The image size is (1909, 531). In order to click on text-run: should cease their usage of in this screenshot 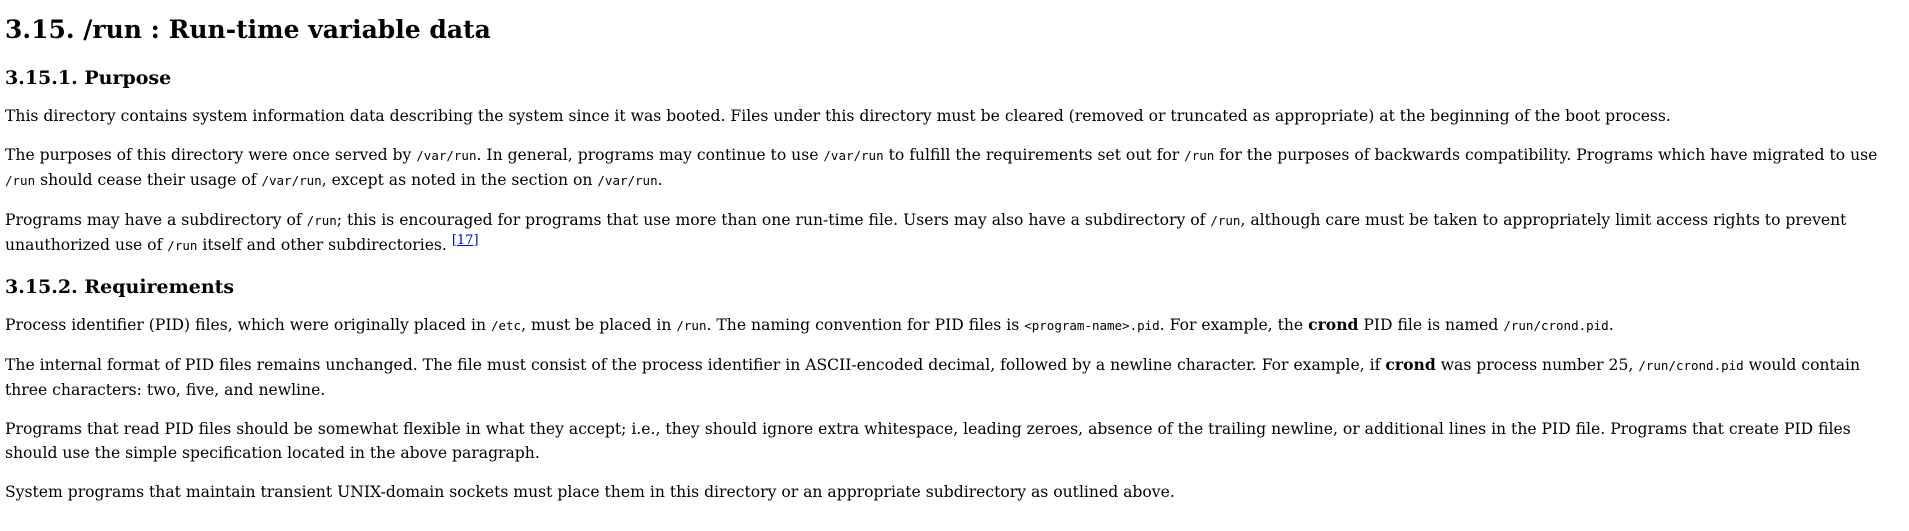, I will do `click(148, 180)`.